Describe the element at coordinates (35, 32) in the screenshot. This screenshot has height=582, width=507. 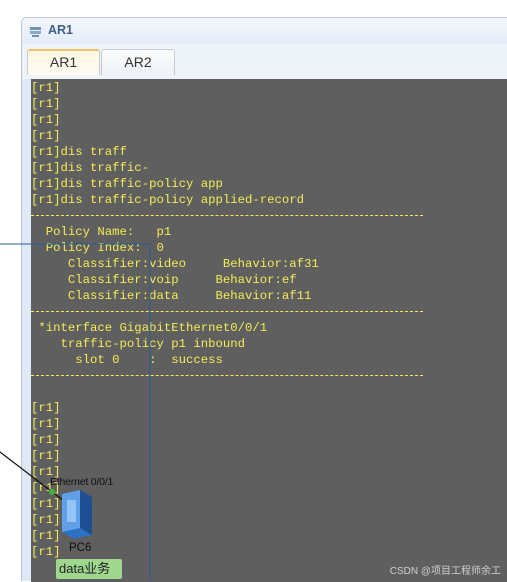
I see `router-icon` at that location.